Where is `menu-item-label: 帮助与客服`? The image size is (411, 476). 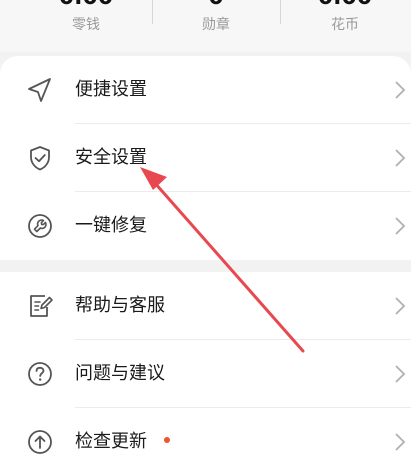
menu-item-label: 帮助与客服 is located at coordinates (120, 305).